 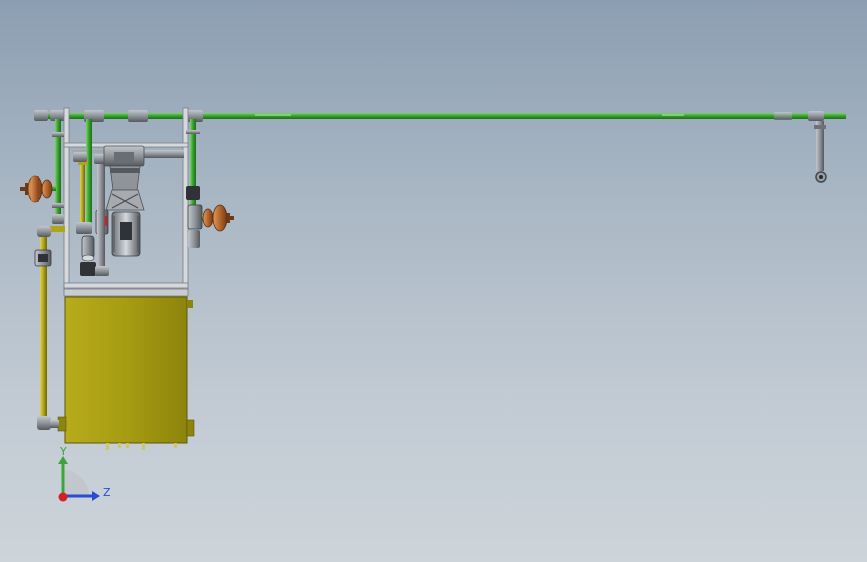 What do you see at coordinates (126, 234) in the screenshot?
I see `motor` at bounding box center [126, 234].